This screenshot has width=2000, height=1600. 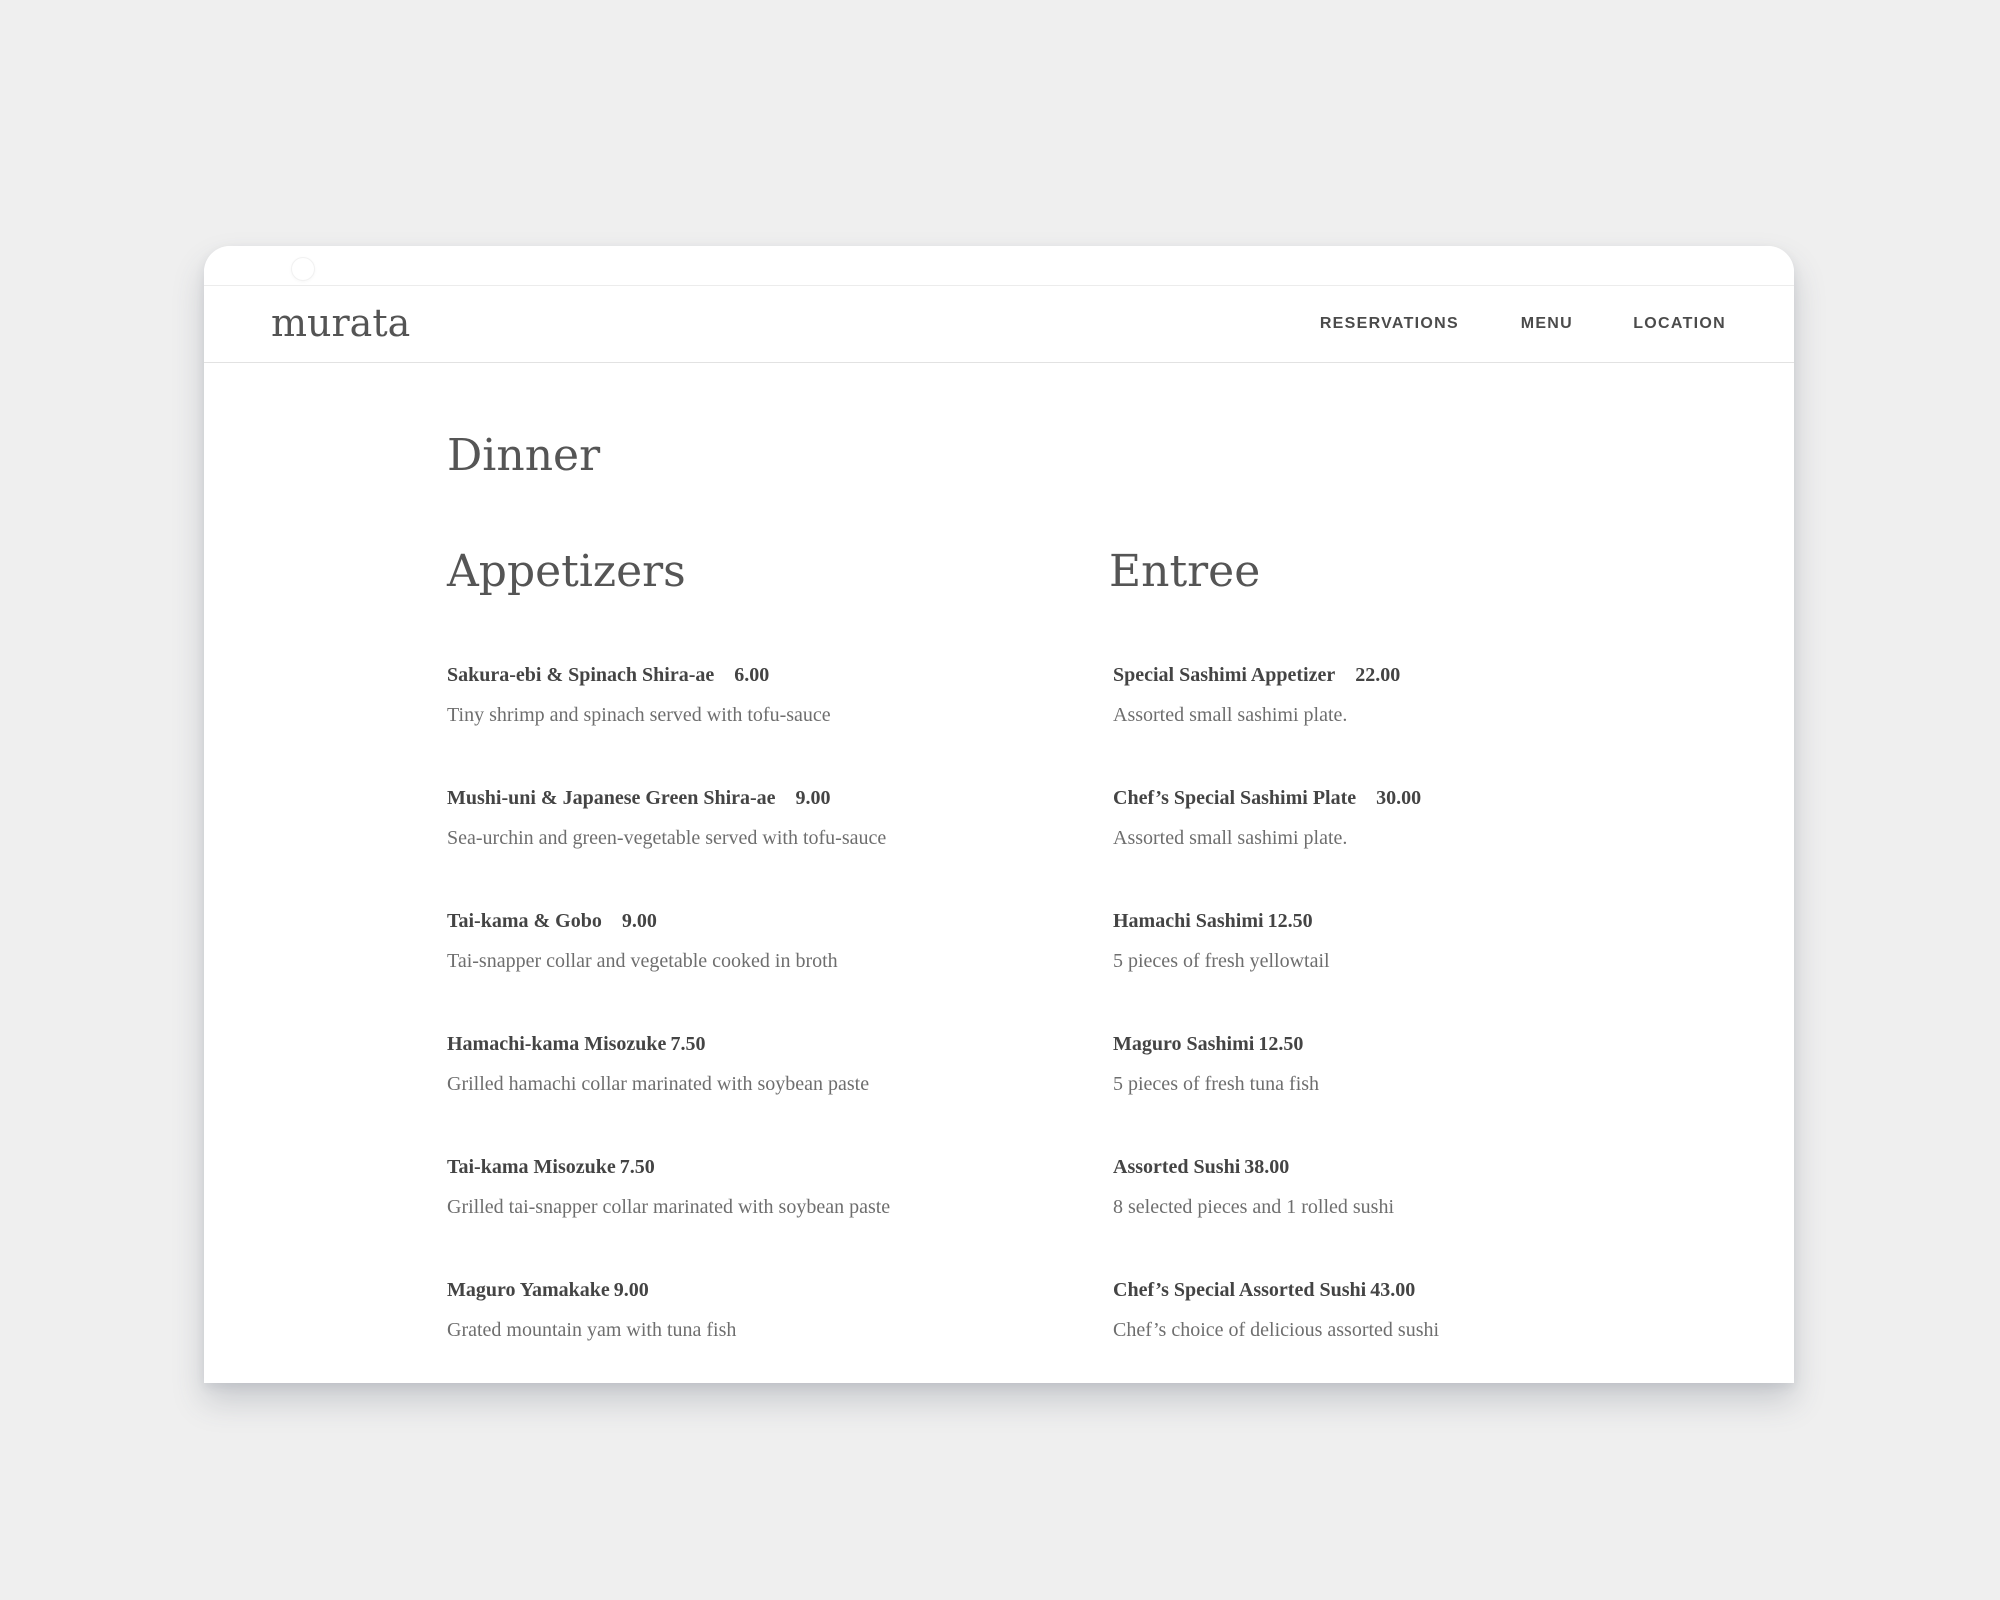 I want to click on item-name: Tai-kama Misozuke, so click(x=531, y=1167).